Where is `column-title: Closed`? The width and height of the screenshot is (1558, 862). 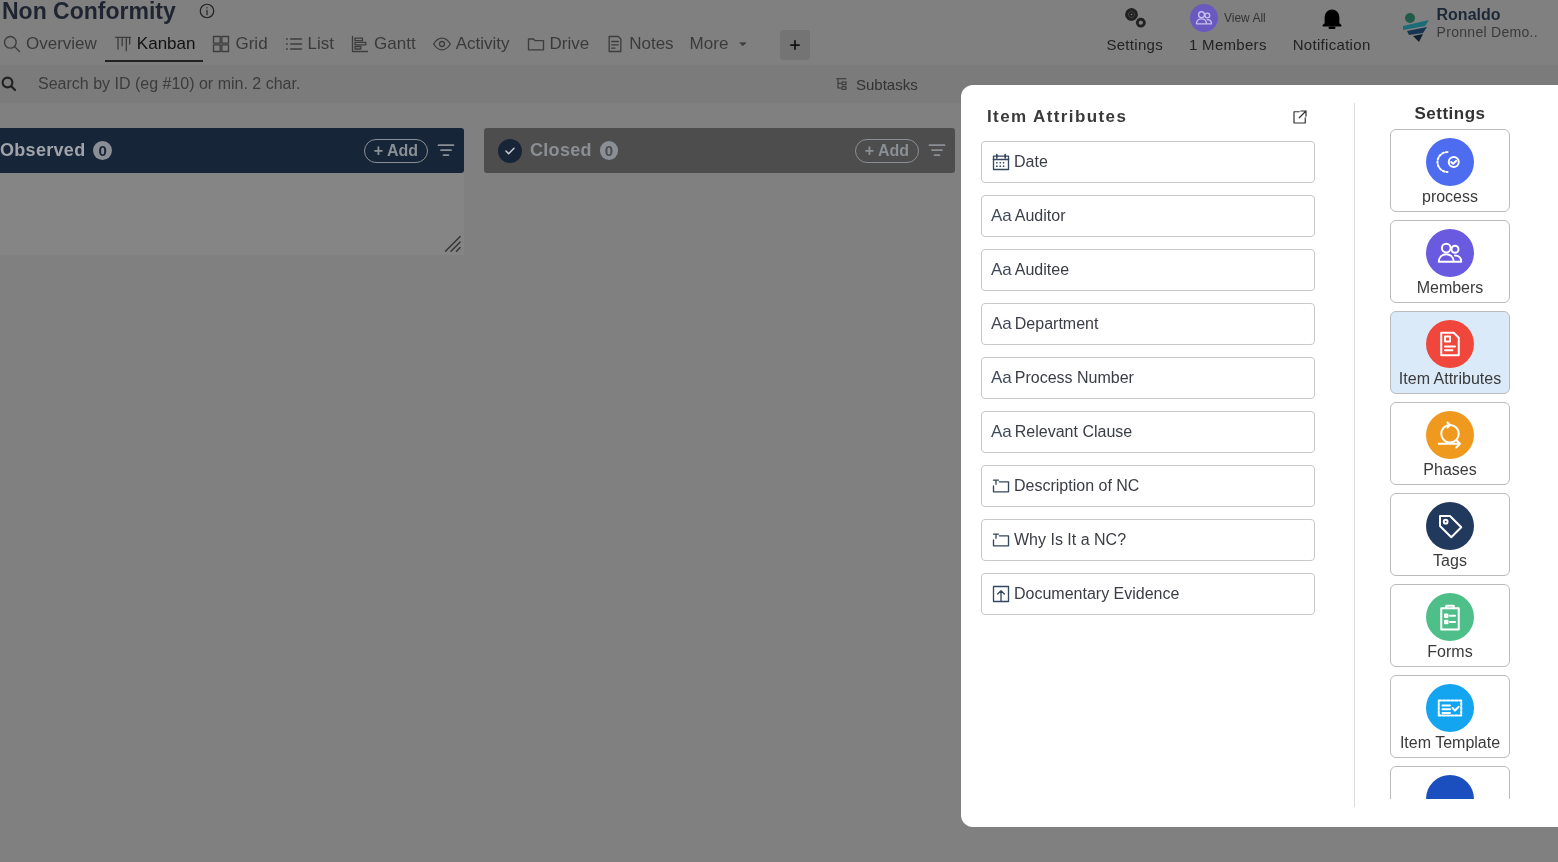
column-title: Closed is located at coordinates (561, 150).